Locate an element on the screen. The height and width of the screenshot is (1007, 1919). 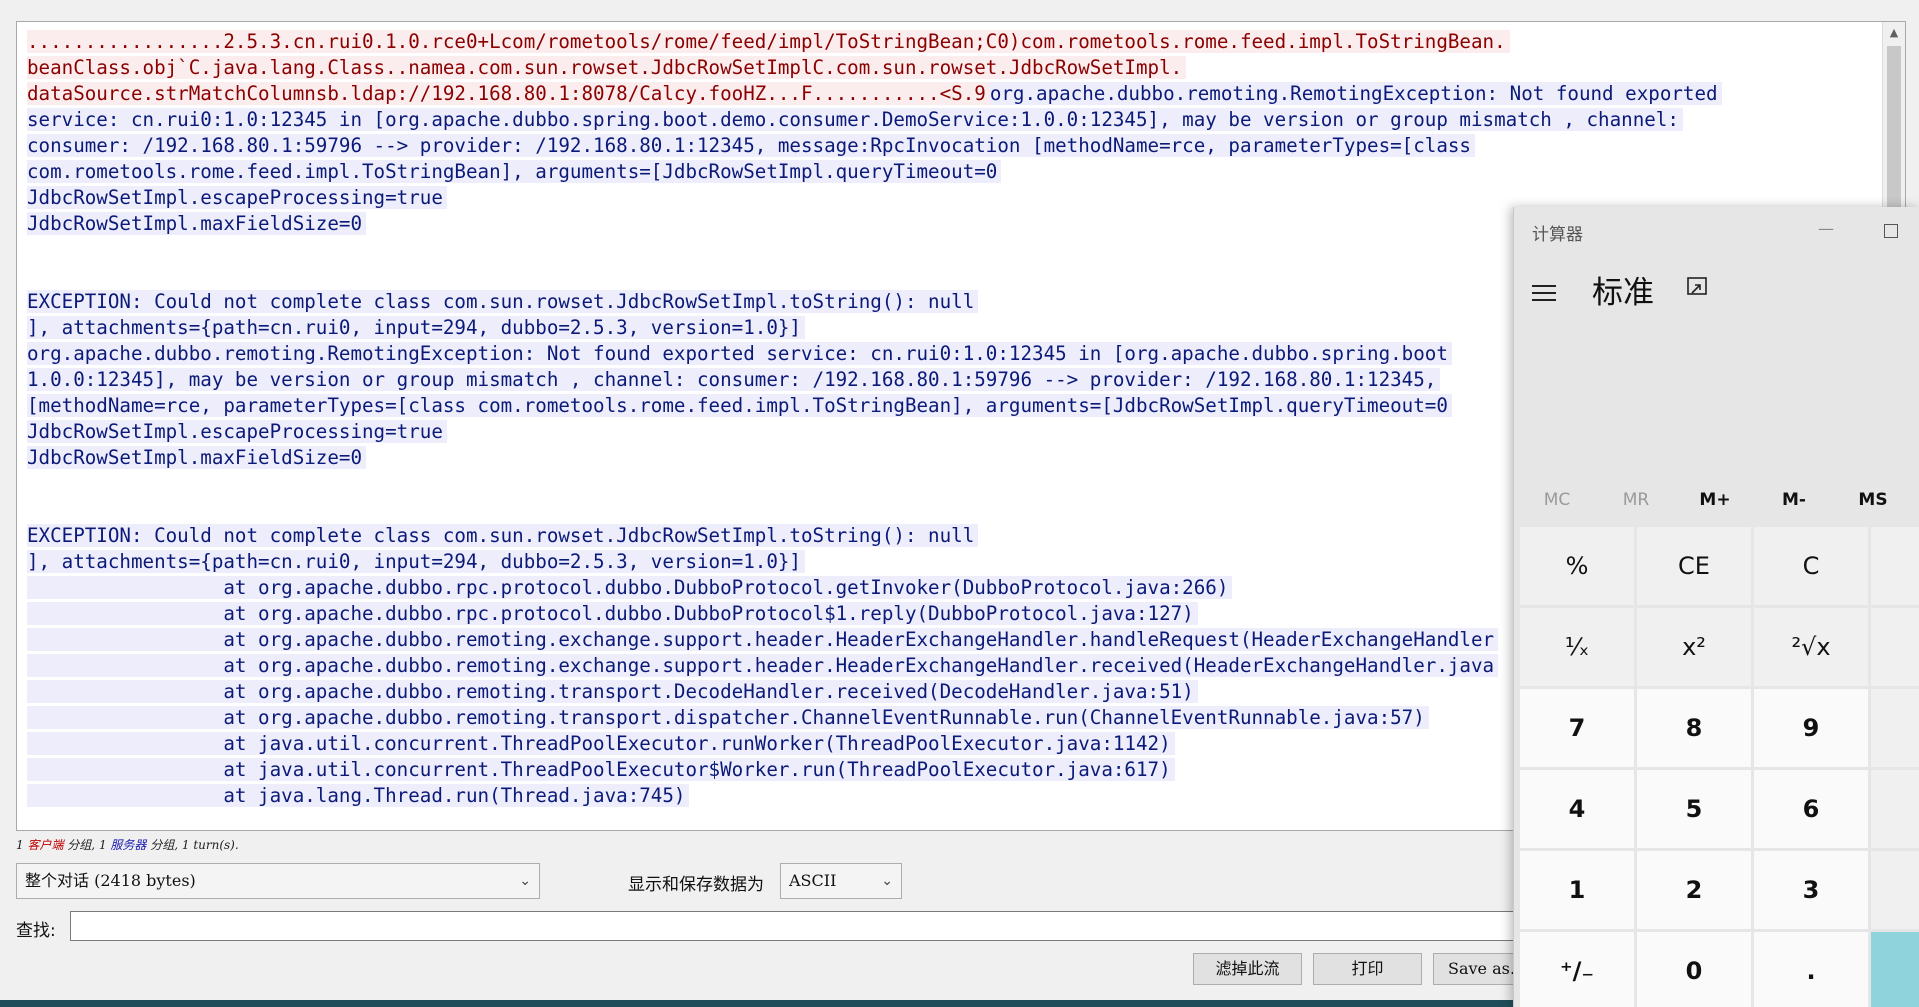
four-button: 4 is located at coordinates (1577, 809).